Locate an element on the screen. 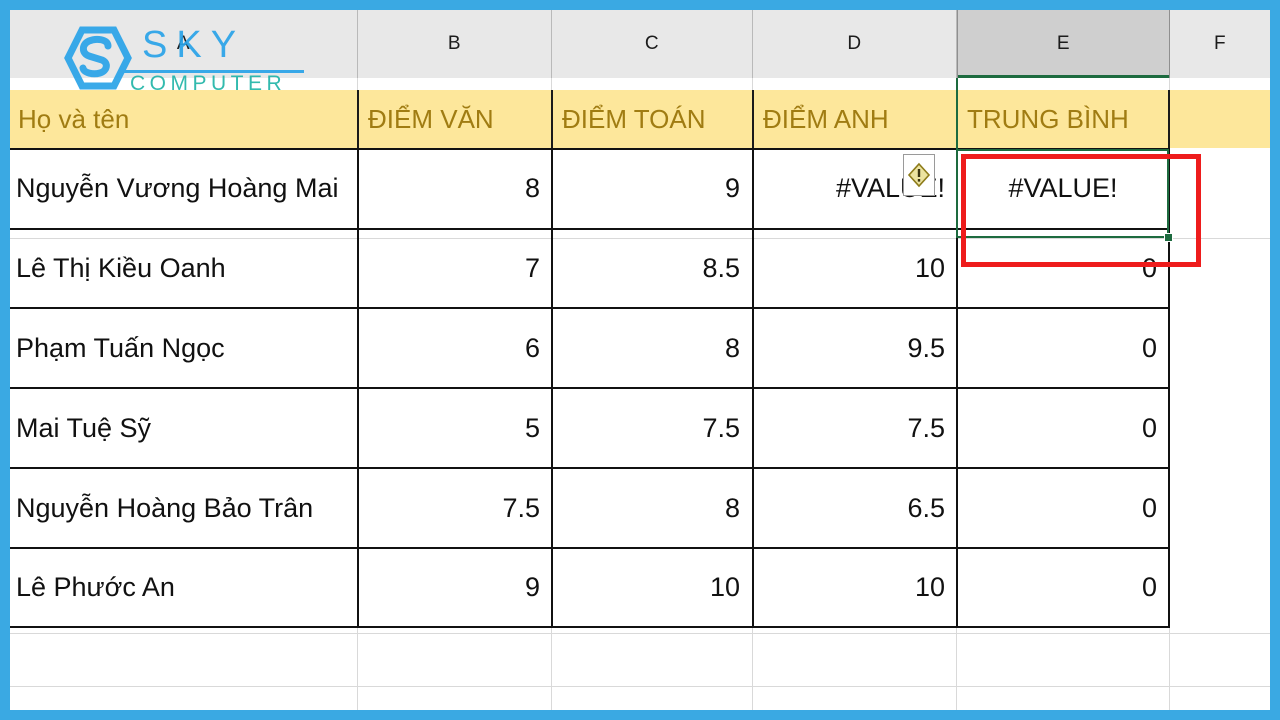 The width and height of the screenshot is (1280, 720). sky-computer-watermark: SKY COMPUTER is located at coordinates (187, 61).